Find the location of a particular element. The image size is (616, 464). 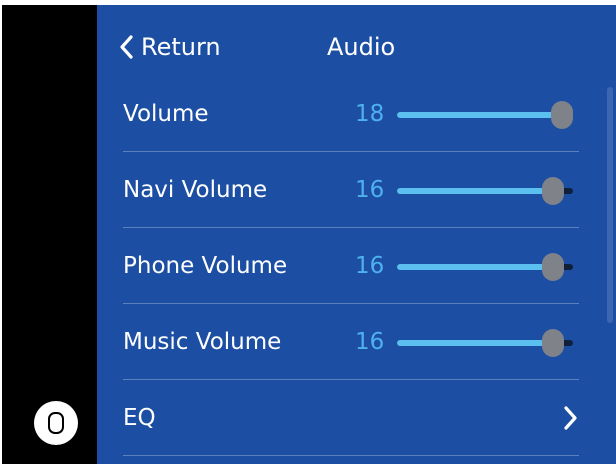

chevron-left-icon is located at coordinates (126, 47).